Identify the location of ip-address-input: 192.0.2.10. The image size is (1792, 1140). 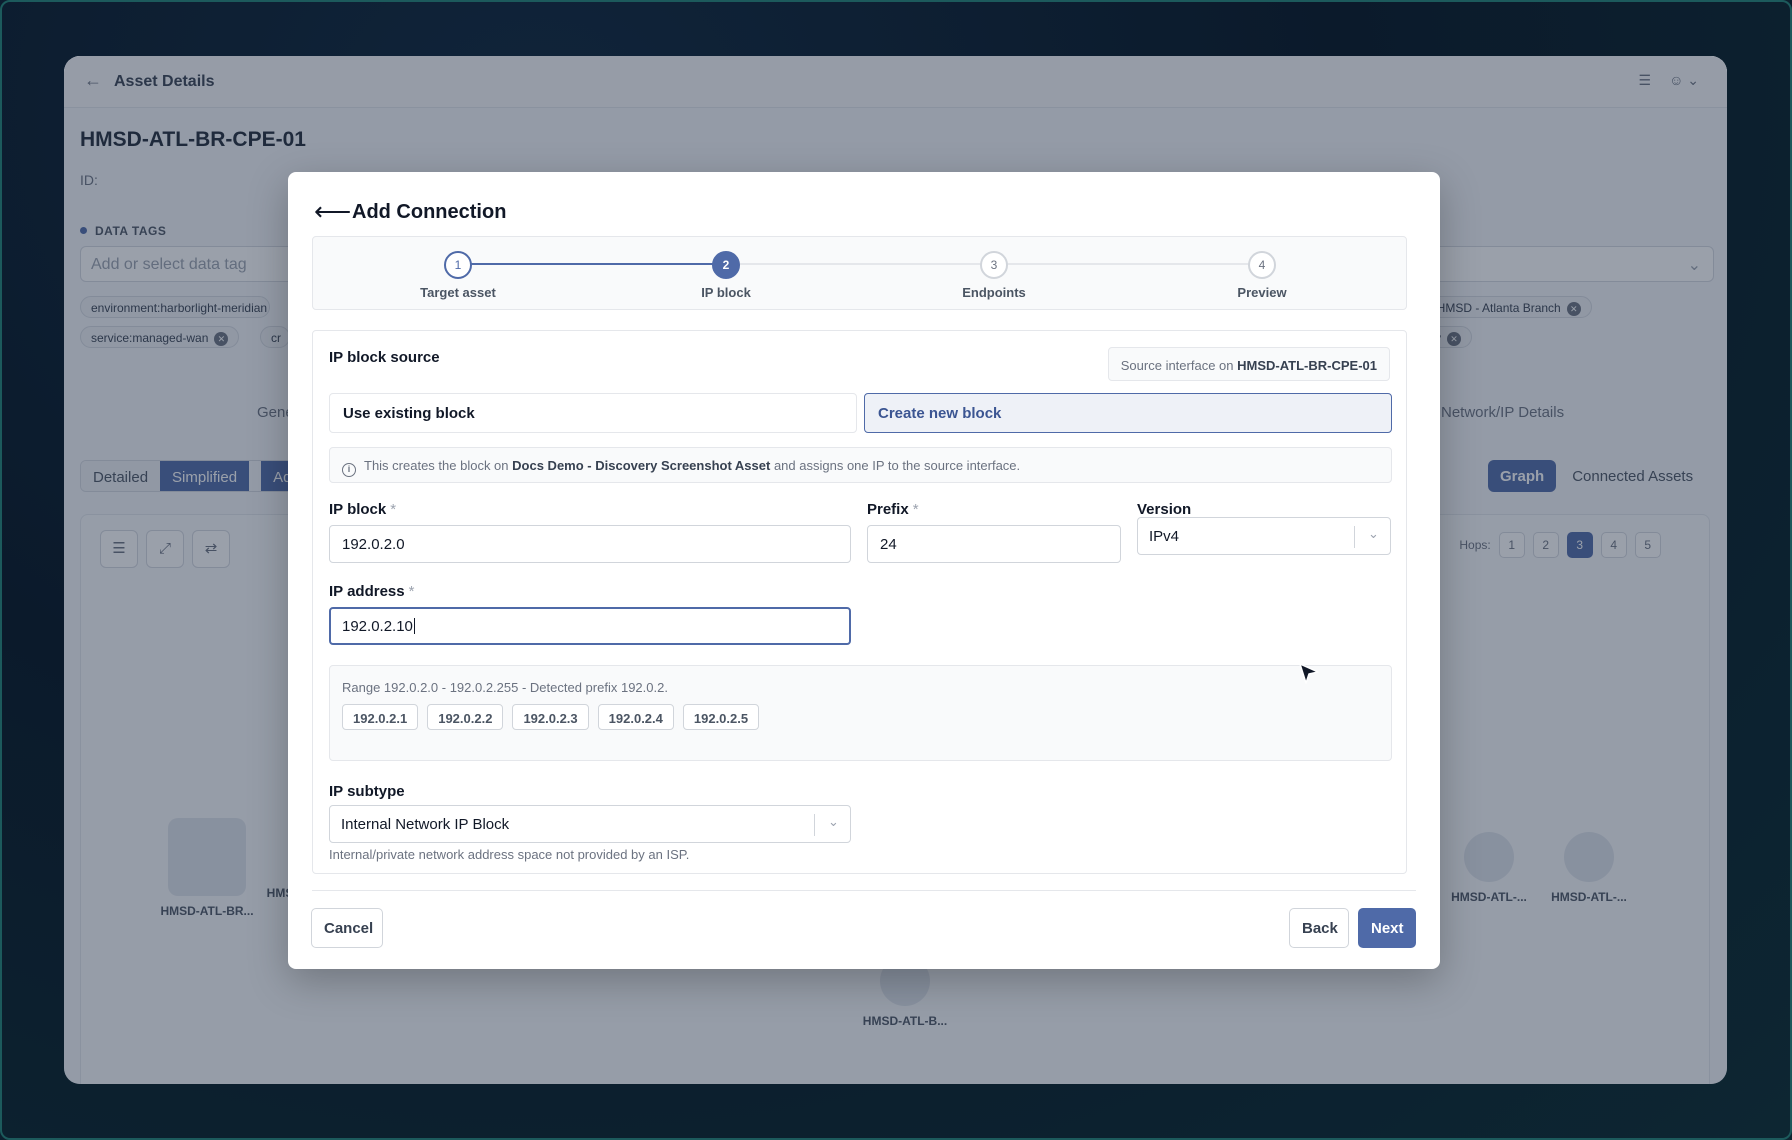
(590, 626).